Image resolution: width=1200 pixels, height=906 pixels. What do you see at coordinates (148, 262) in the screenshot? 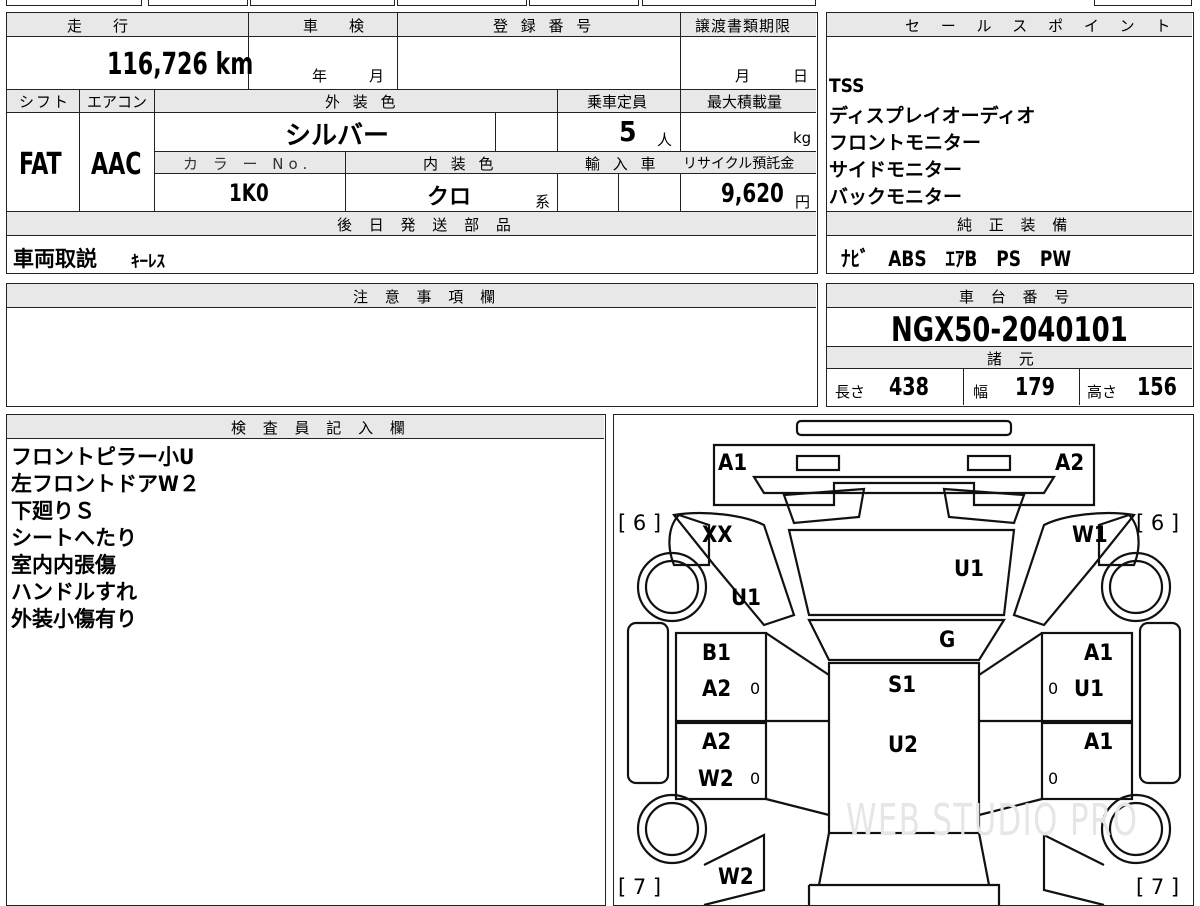
I see `parts-sub-value: ｷｰﾚｽ` at bounding box center [148, 262].